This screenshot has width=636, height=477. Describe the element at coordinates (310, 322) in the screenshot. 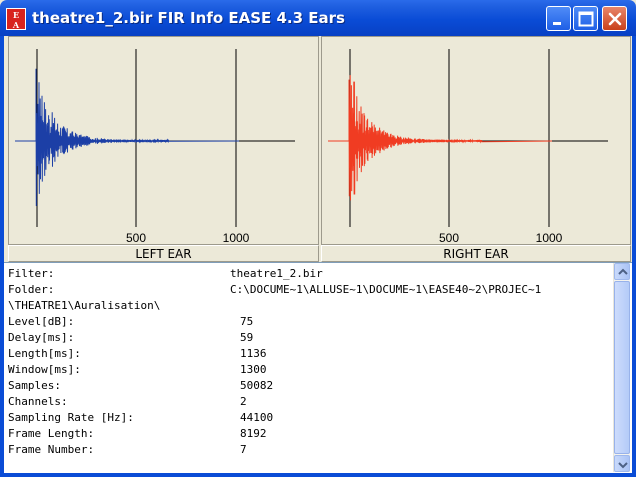

I see `info-row: Level[dB]: 75` at that location.